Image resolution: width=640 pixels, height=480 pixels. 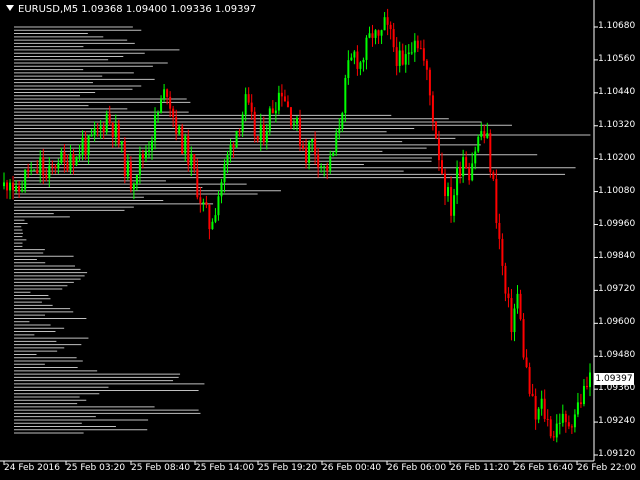 What do you see at coordinates (10, 8) in the screenshot?
I see `triangle-down-icon` at bounding box center [10, 8].